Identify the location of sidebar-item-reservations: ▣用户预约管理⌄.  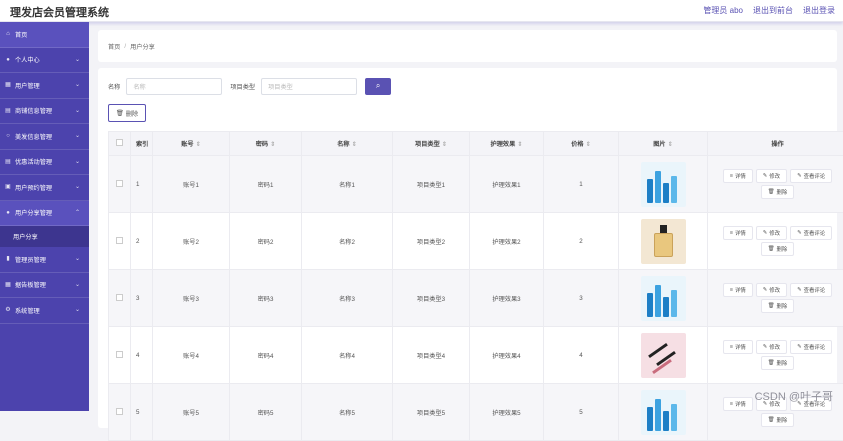
(44, 188).